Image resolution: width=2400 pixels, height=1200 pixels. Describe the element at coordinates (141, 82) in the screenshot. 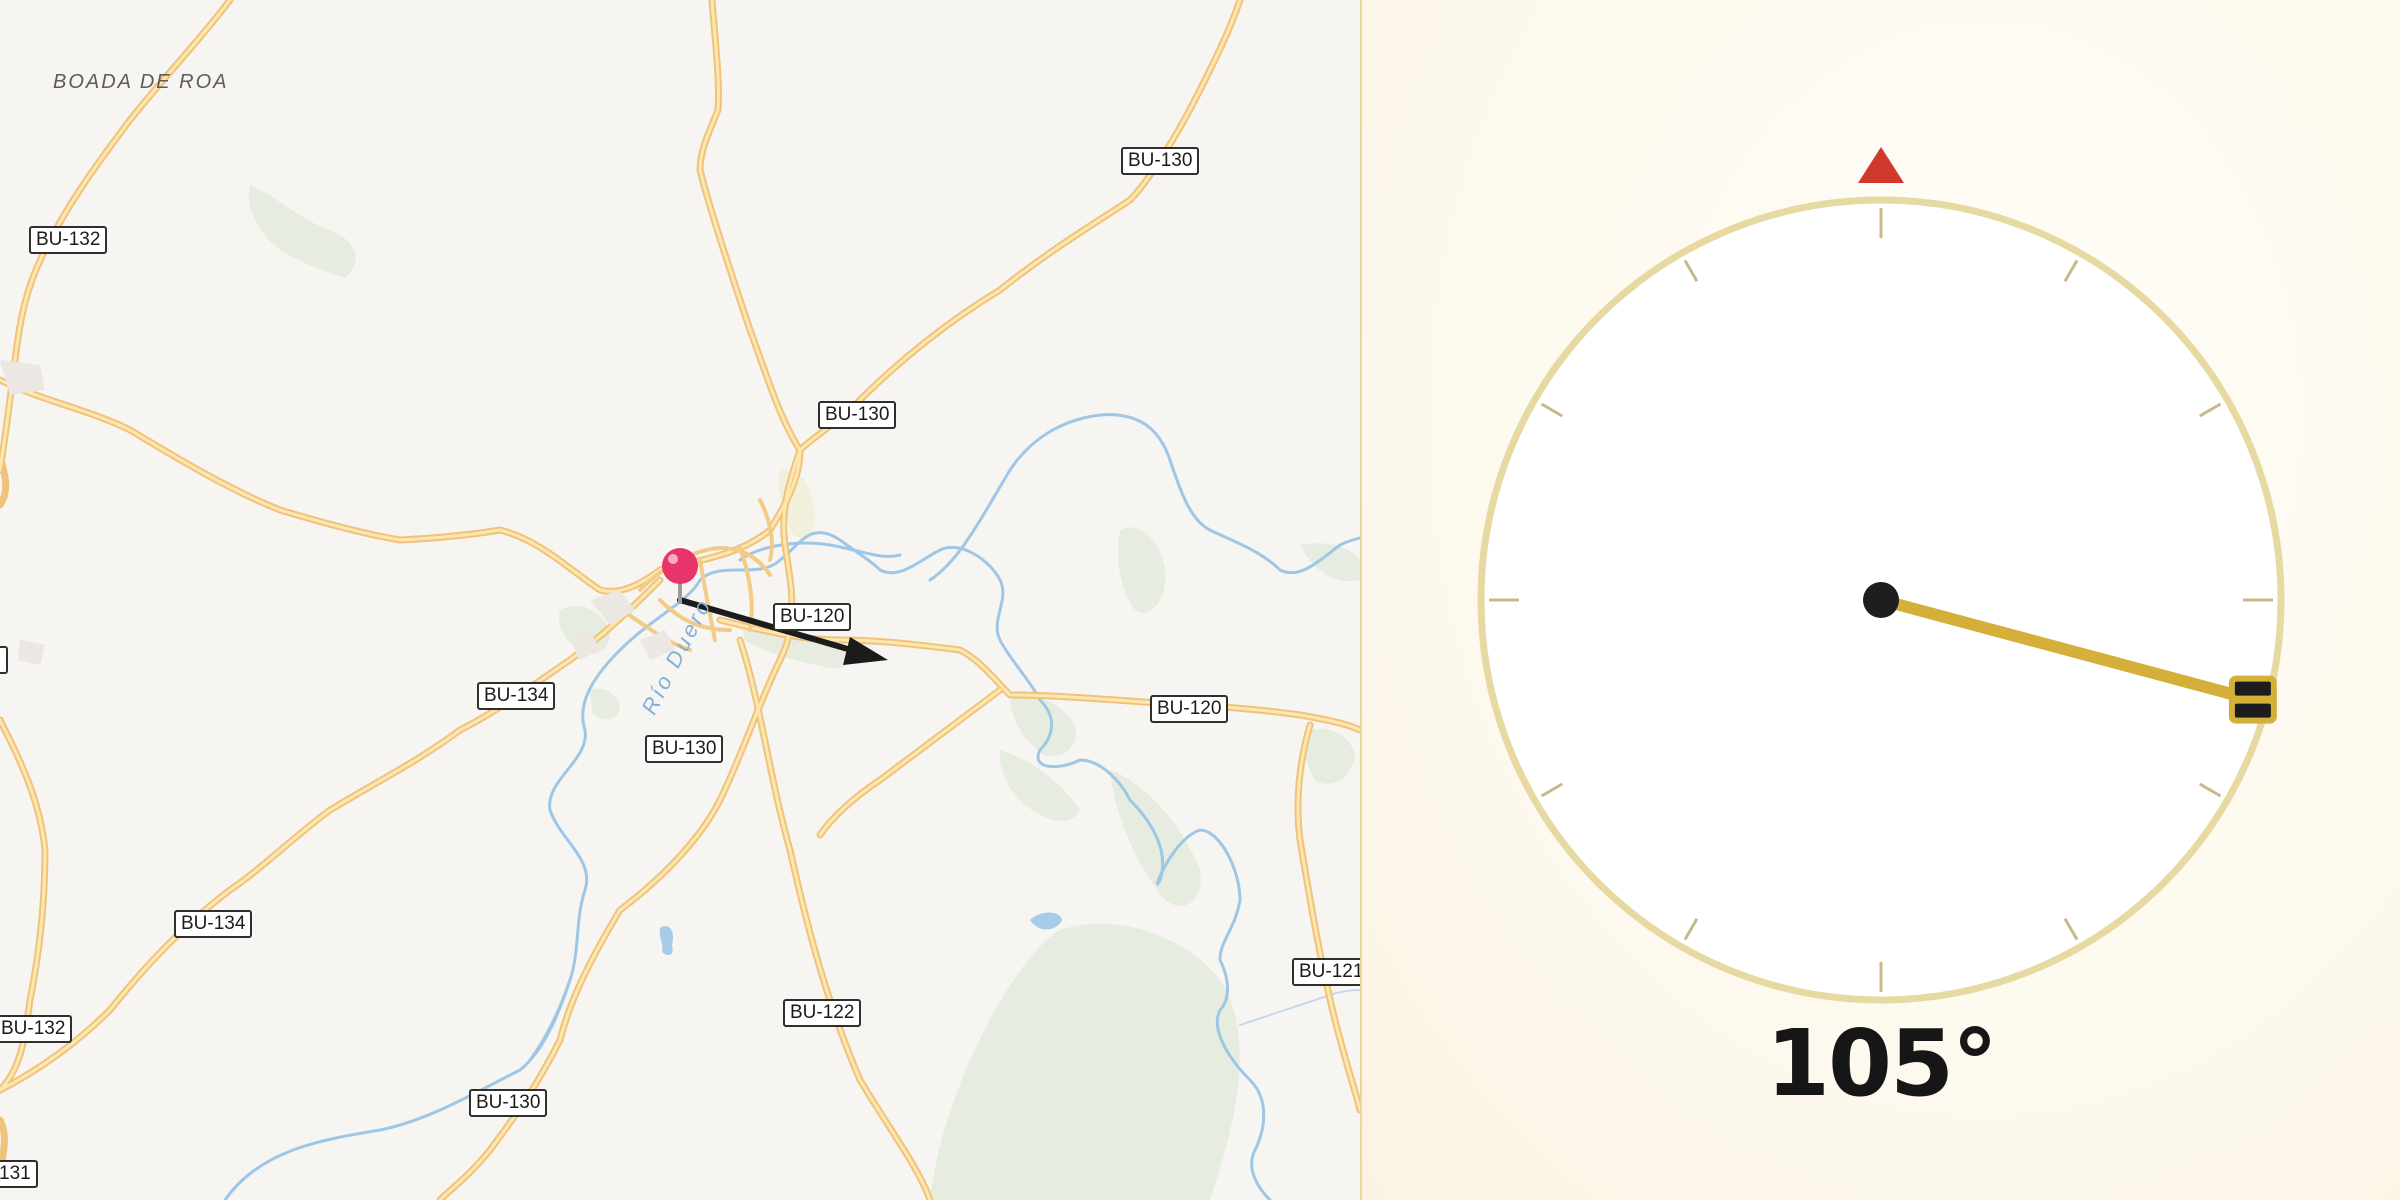

I see `place-label-boada-de-roa: BOADA DE ROA` at that location.